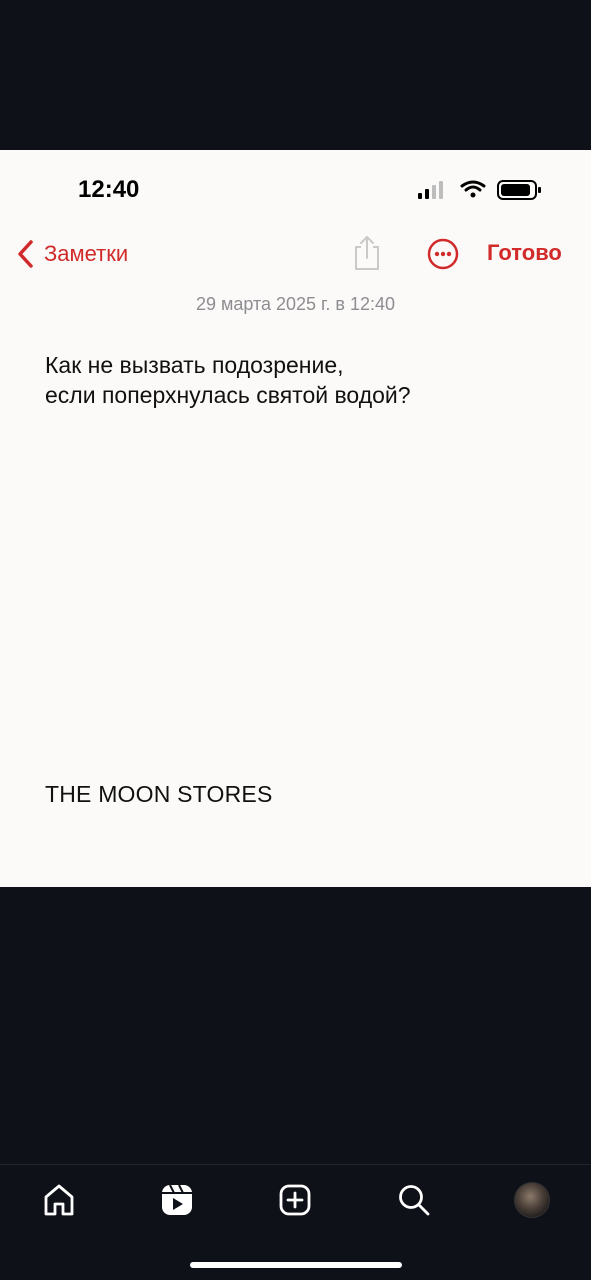 The image size is (591, 1280). What do you see at coordinates (109, 189) in the screenshot?
I see `status-time: 12:40` at bounding box center [109, 189].